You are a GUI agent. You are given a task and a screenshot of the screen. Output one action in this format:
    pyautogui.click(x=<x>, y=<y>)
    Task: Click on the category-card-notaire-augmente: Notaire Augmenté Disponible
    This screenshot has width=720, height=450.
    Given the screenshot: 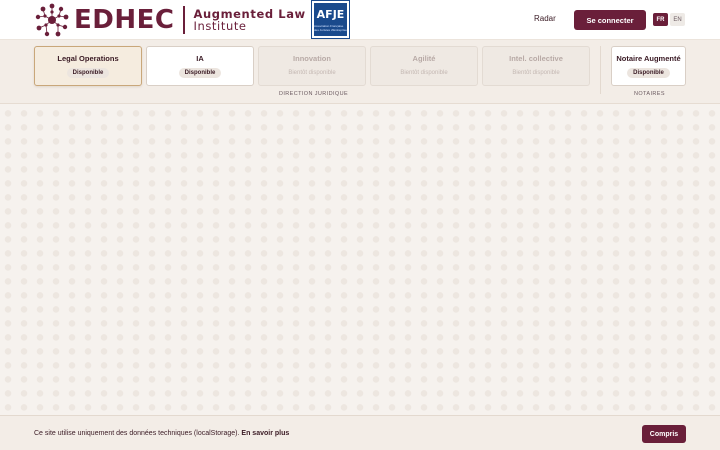 What is the action you would take?
    pyautogui.click(x=648, y=66)
    